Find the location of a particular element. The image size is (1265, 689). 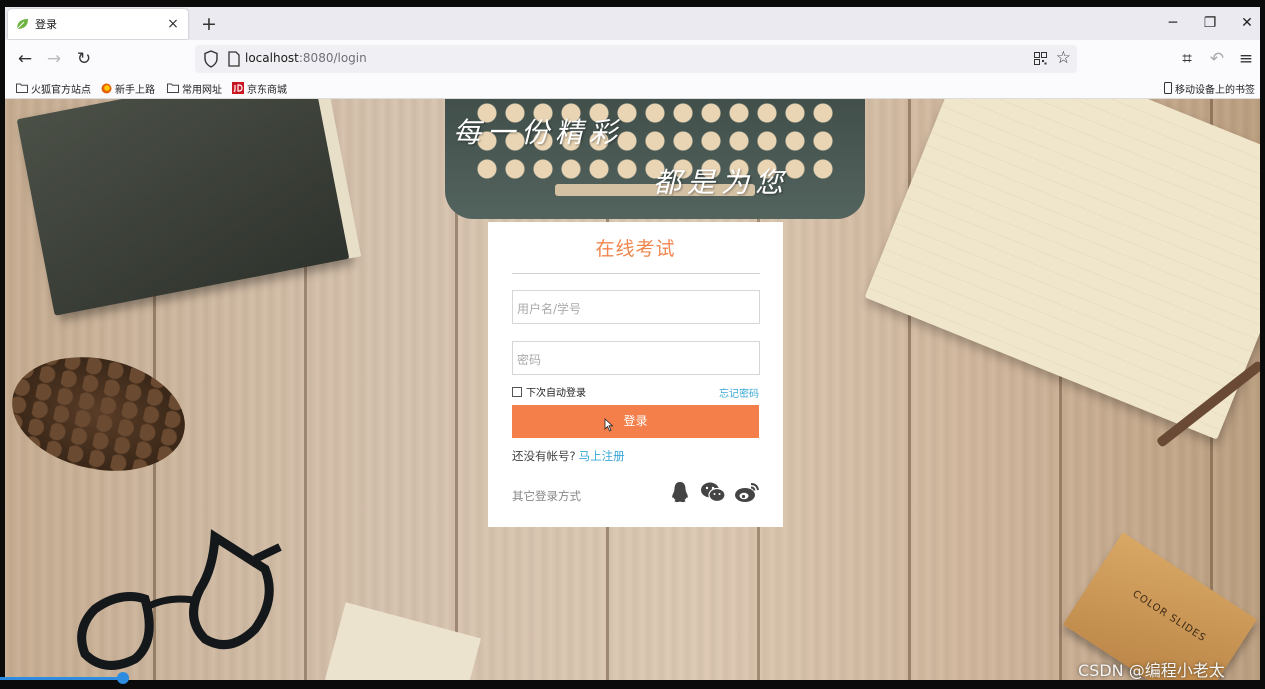

bookmark-label: 京东商城 is located at coordinates (267, 90).